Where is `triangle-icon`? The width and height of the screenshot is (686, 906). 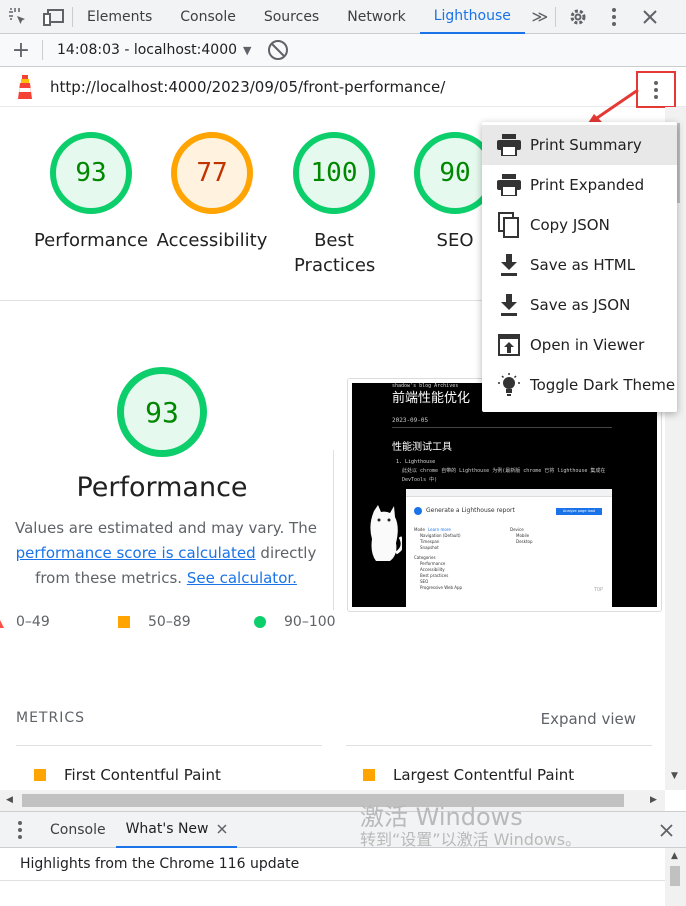 triangle-icon is located at coordinates (2, 624).